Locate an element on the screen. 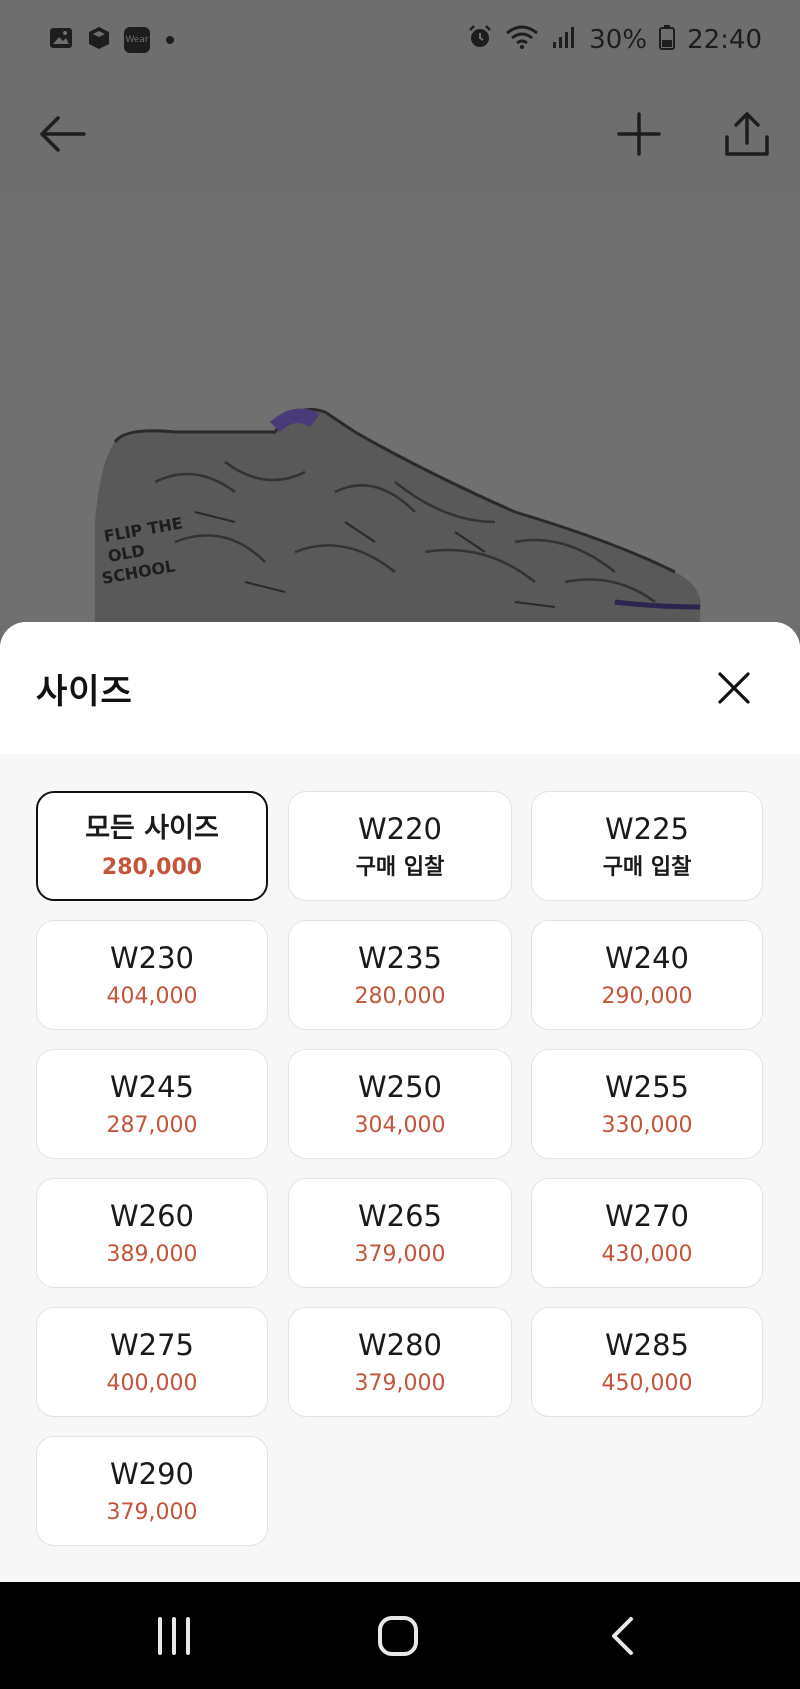 The width and height of the screenshot is (800, 1689). sheet-title: 사이즈 is located at coordinates (84, 691).